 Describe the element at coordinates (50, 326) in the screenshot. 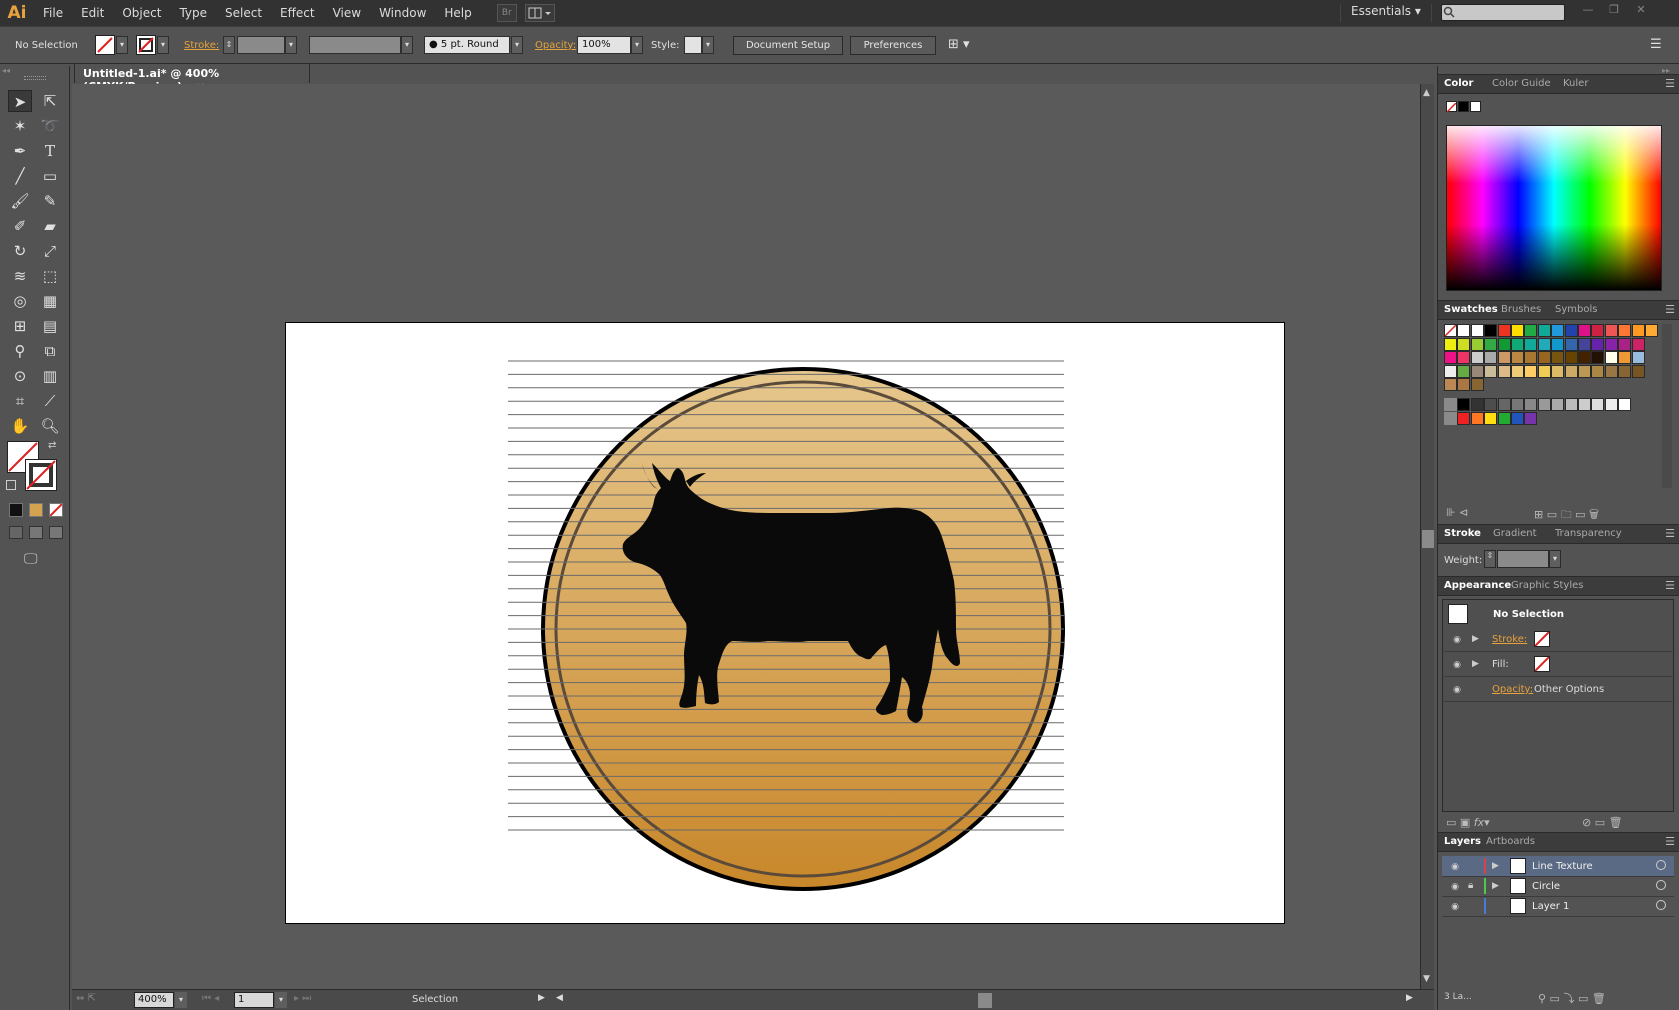

I see `gradient-tool-icon: ▤` at that location.